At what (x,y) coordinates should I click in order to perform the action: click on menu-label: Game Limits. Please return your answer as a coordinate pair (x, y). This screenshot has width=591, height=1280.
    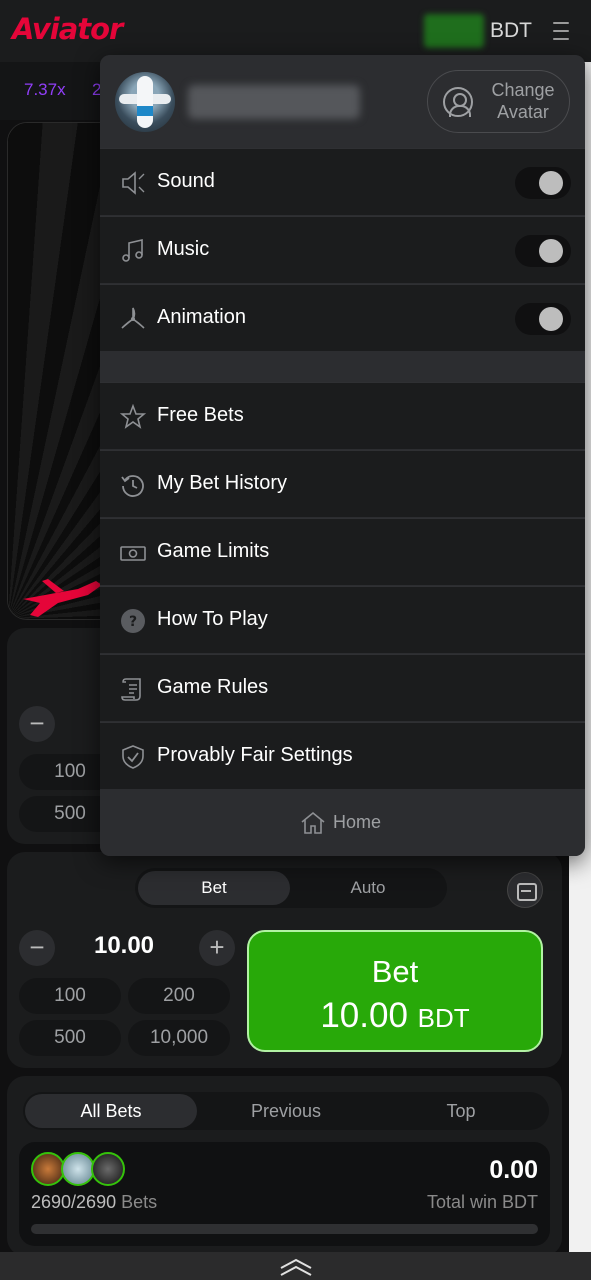
    Looking at the image, I should click on (213, 551).